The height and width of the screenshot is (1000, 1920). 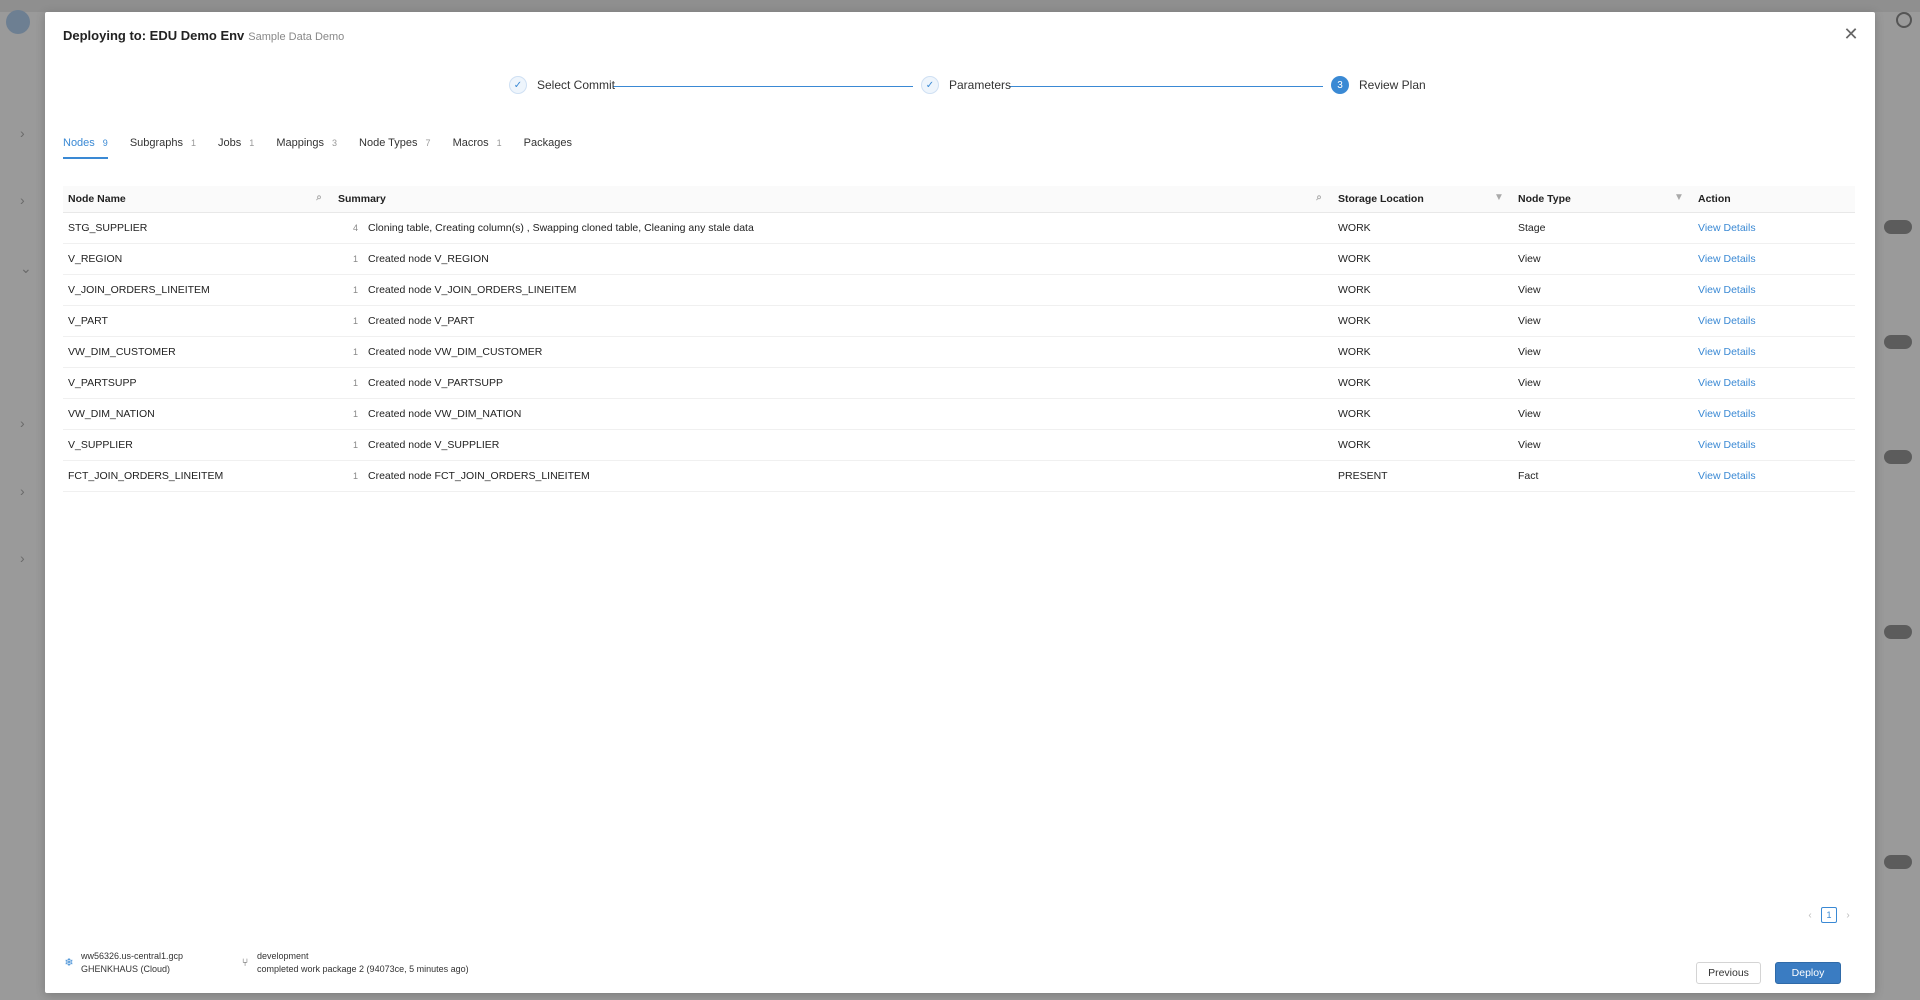 I want to click on step-review-plan: 3 Review Plan, so click(x=1378, y=85).